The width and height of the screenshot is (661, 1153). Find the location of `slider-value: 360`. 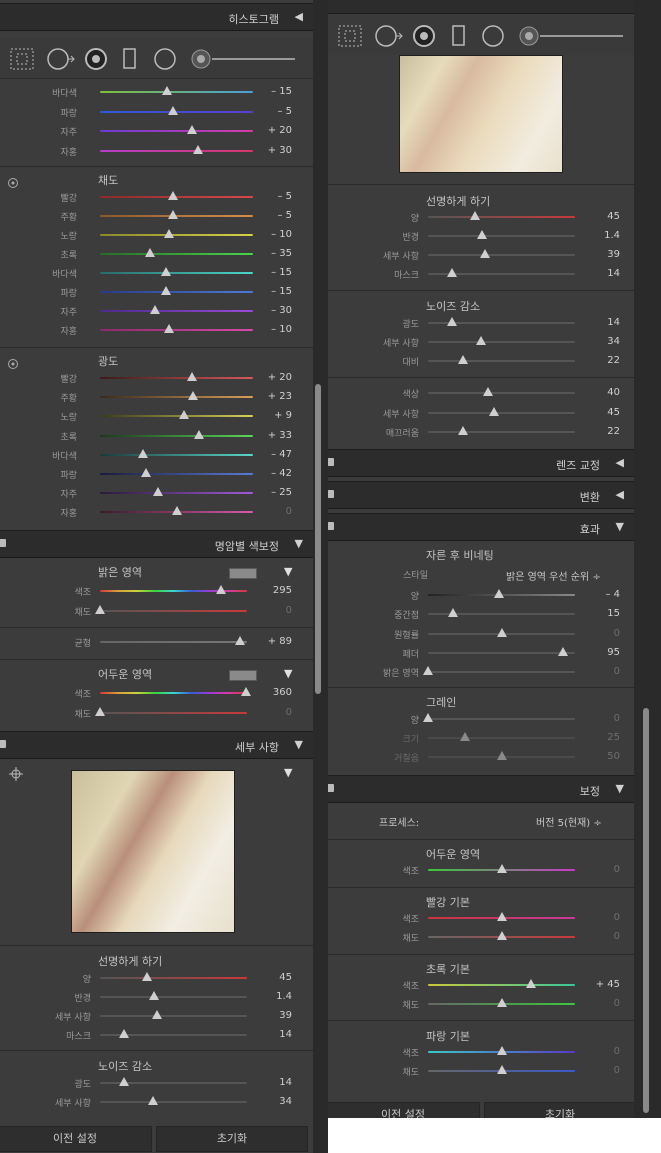

slider-value: 360 is located at coordinates (272, 692).